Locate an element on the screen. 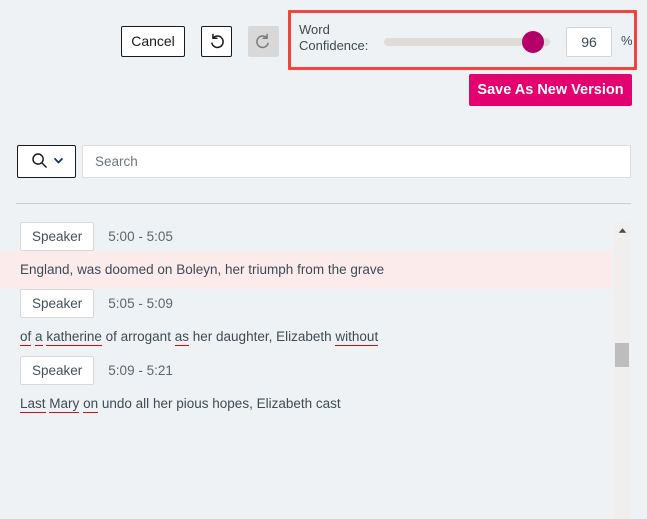 The height and width of the screenshot is (519, 647). toolbar-divider is located at coordinates (323, 203).